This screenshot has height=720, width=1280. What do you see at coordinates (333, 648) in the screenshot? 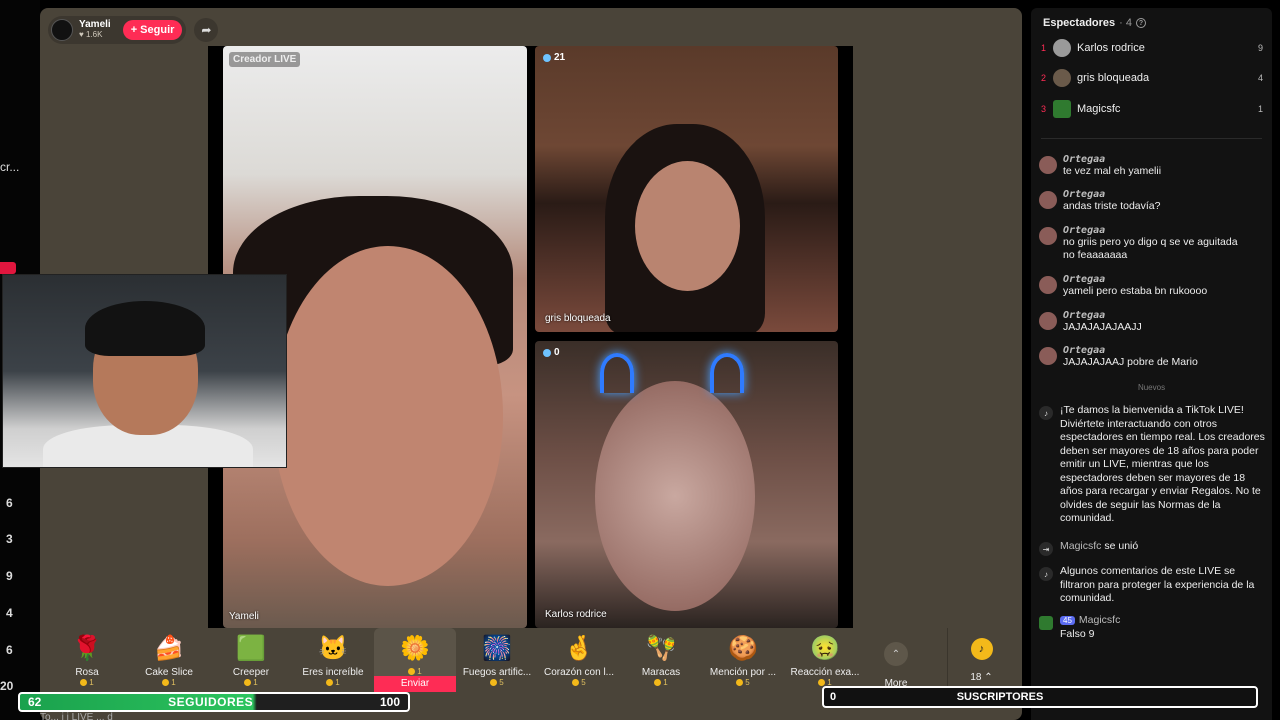
I see `cat-icon: 🐱` at bounding box center [333, 648].